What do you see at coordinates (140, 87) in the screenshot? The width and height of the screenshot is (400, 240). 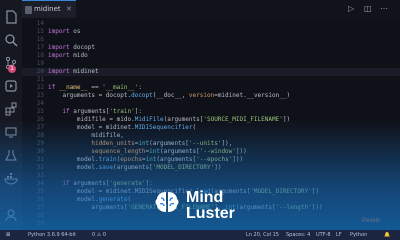 I see `code-token: :` at bounding box center [140, 87].